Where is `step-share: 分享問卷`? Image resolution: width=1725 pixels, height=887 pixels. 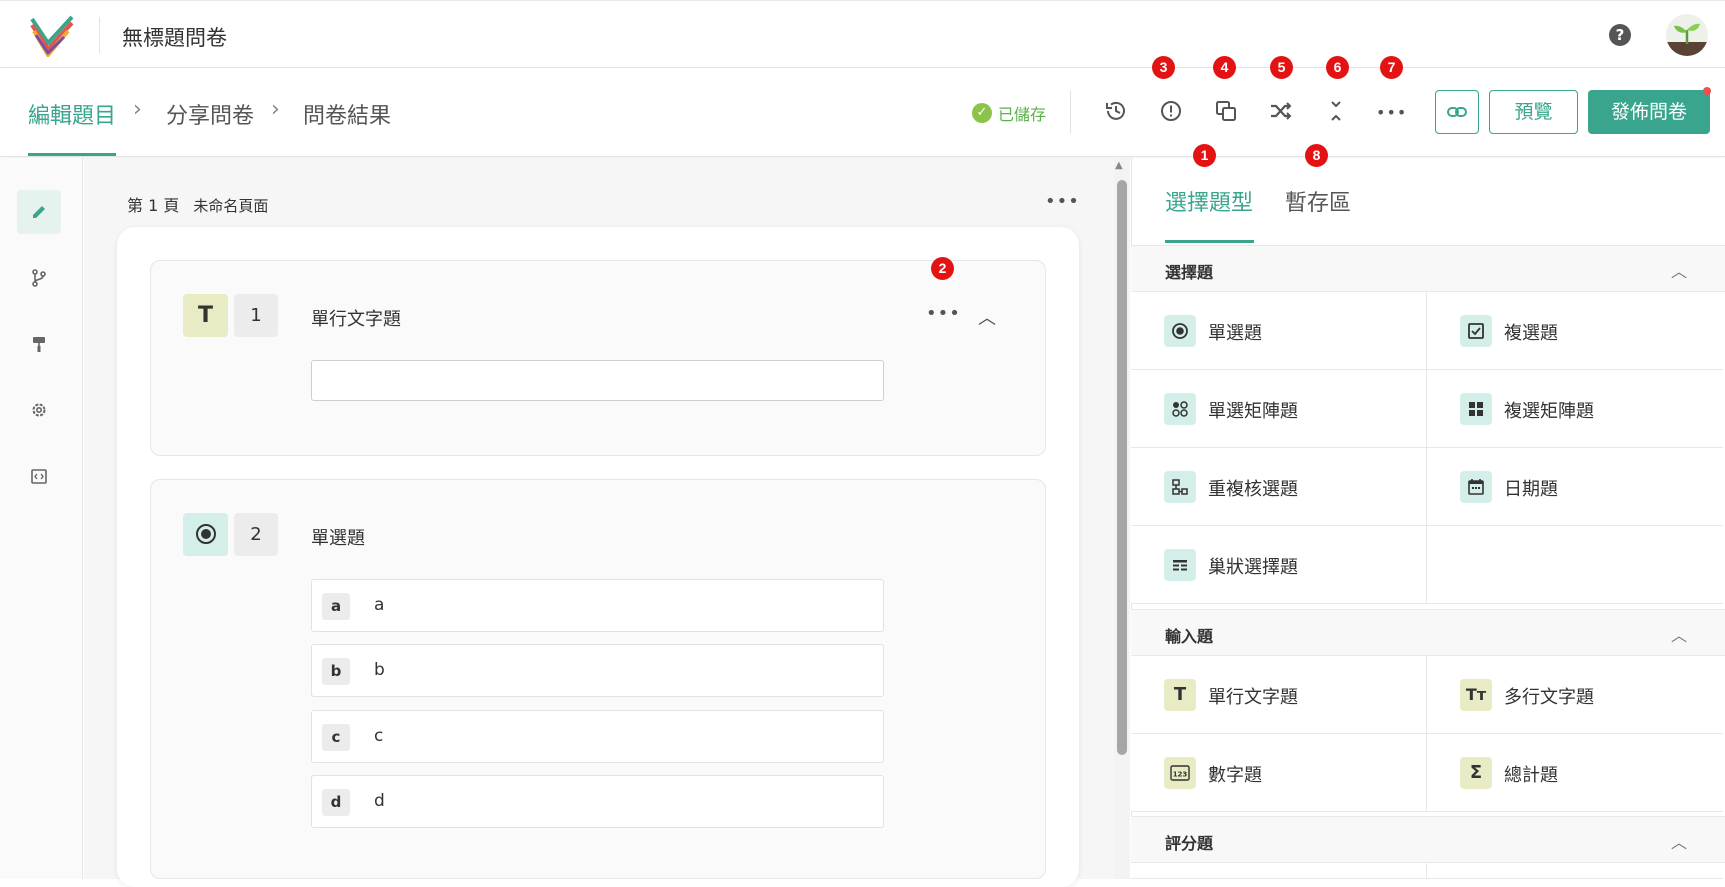 step-share: 分享問卷 is located at coordinates (210, 114).